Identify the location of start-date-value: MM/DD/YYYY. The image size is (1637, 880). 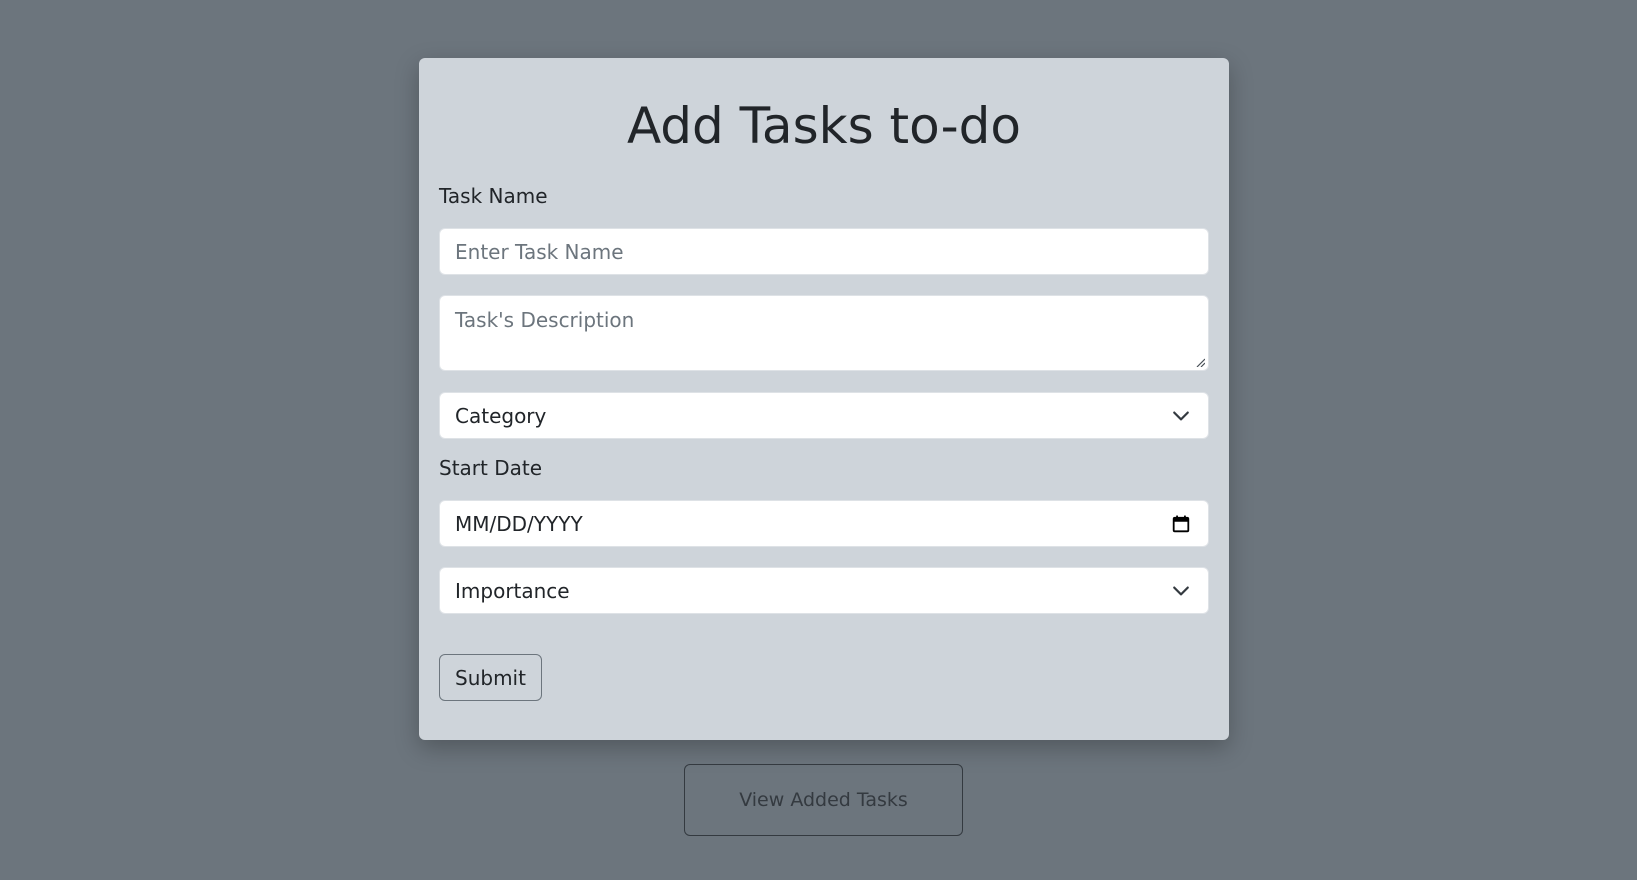
(519, 523).